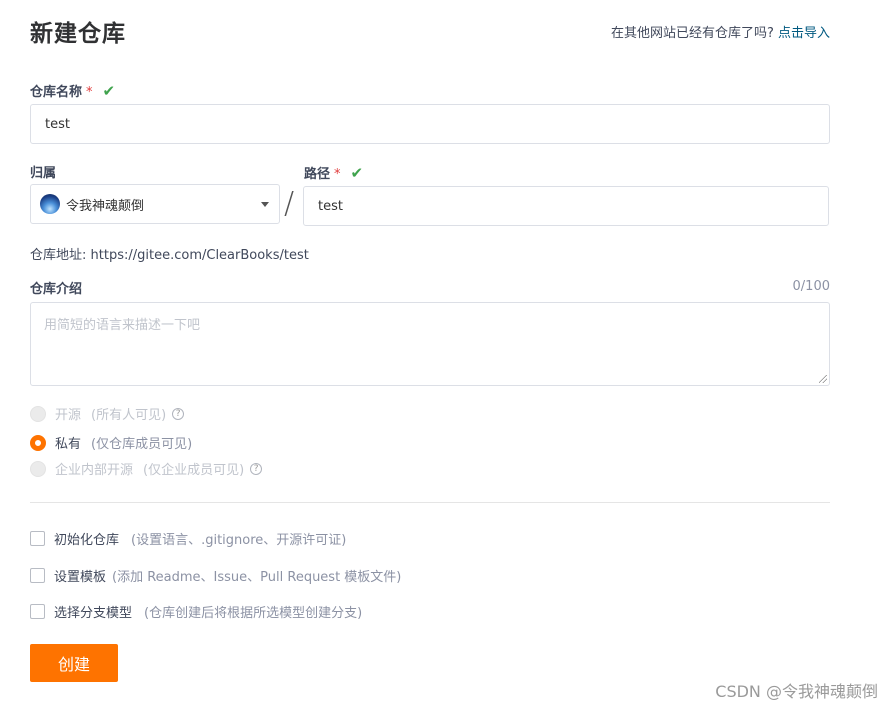 The width and height of the screenshot is (893, 708). I want to click on option-init-repo: 初始化仓库 (设置语言、.gitignore、开源许可证), so click(188, 538).